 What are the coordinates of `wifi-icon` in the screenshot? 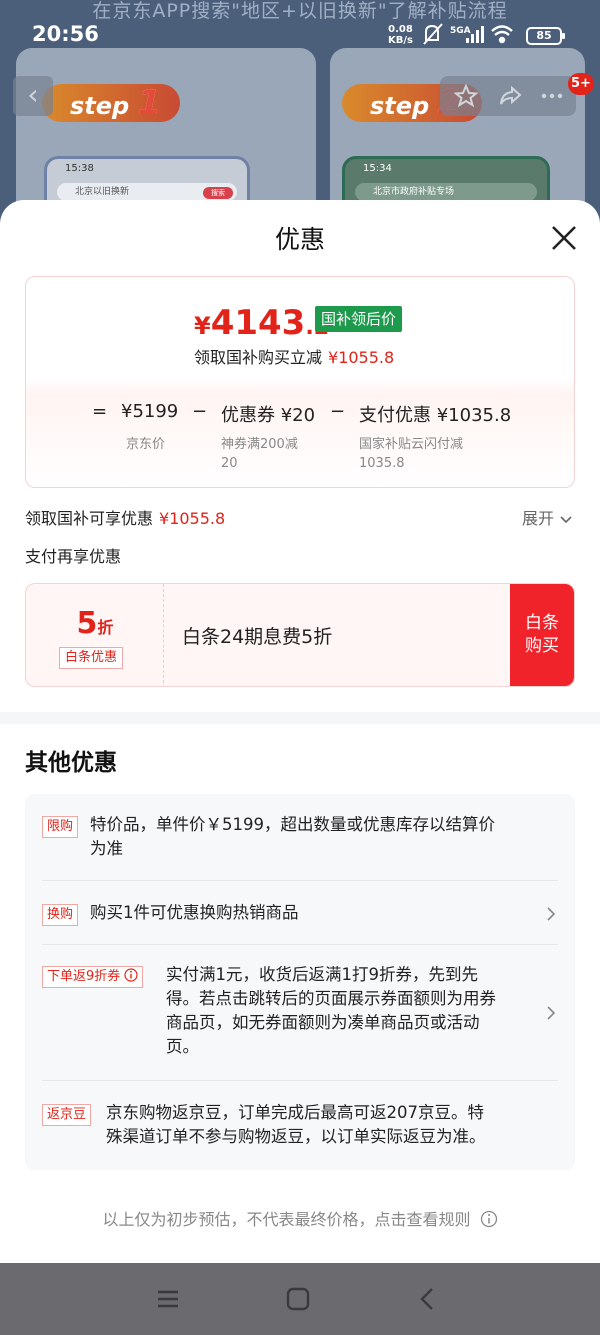 It's located at (502, 34).